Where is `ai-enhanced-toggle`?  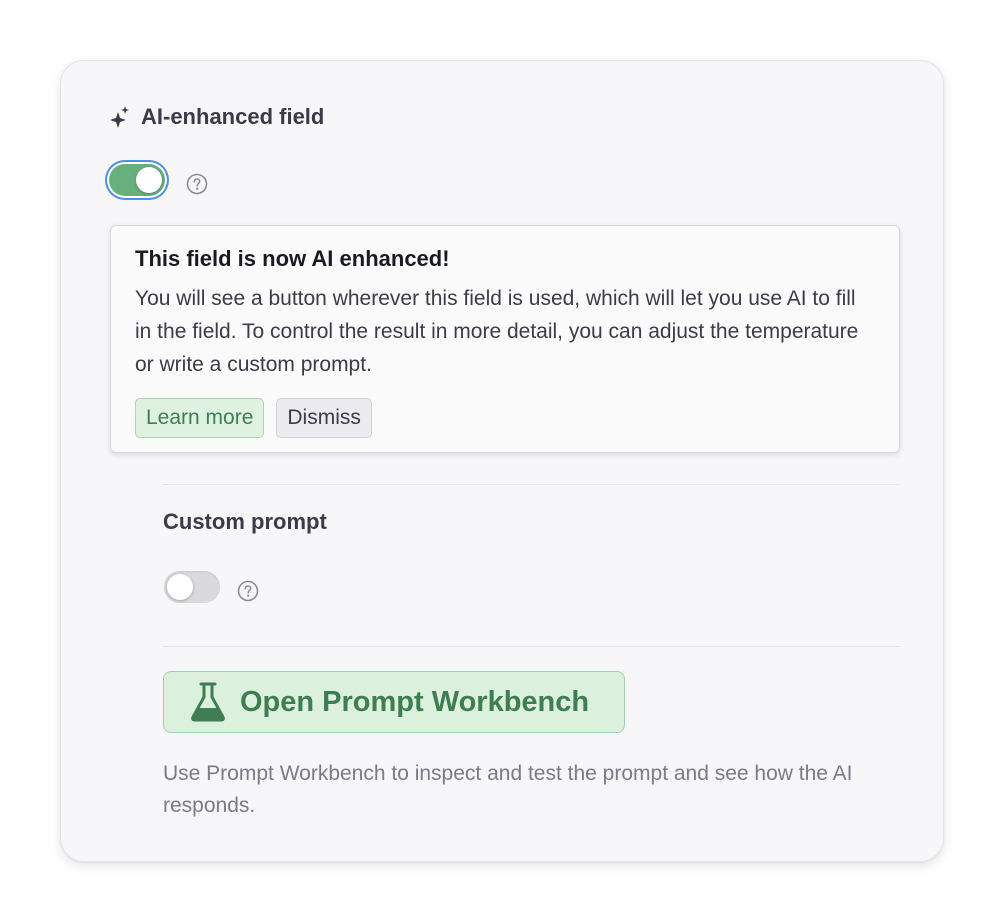
ai-enhanced-toggle is located at coordinates (137, 180).